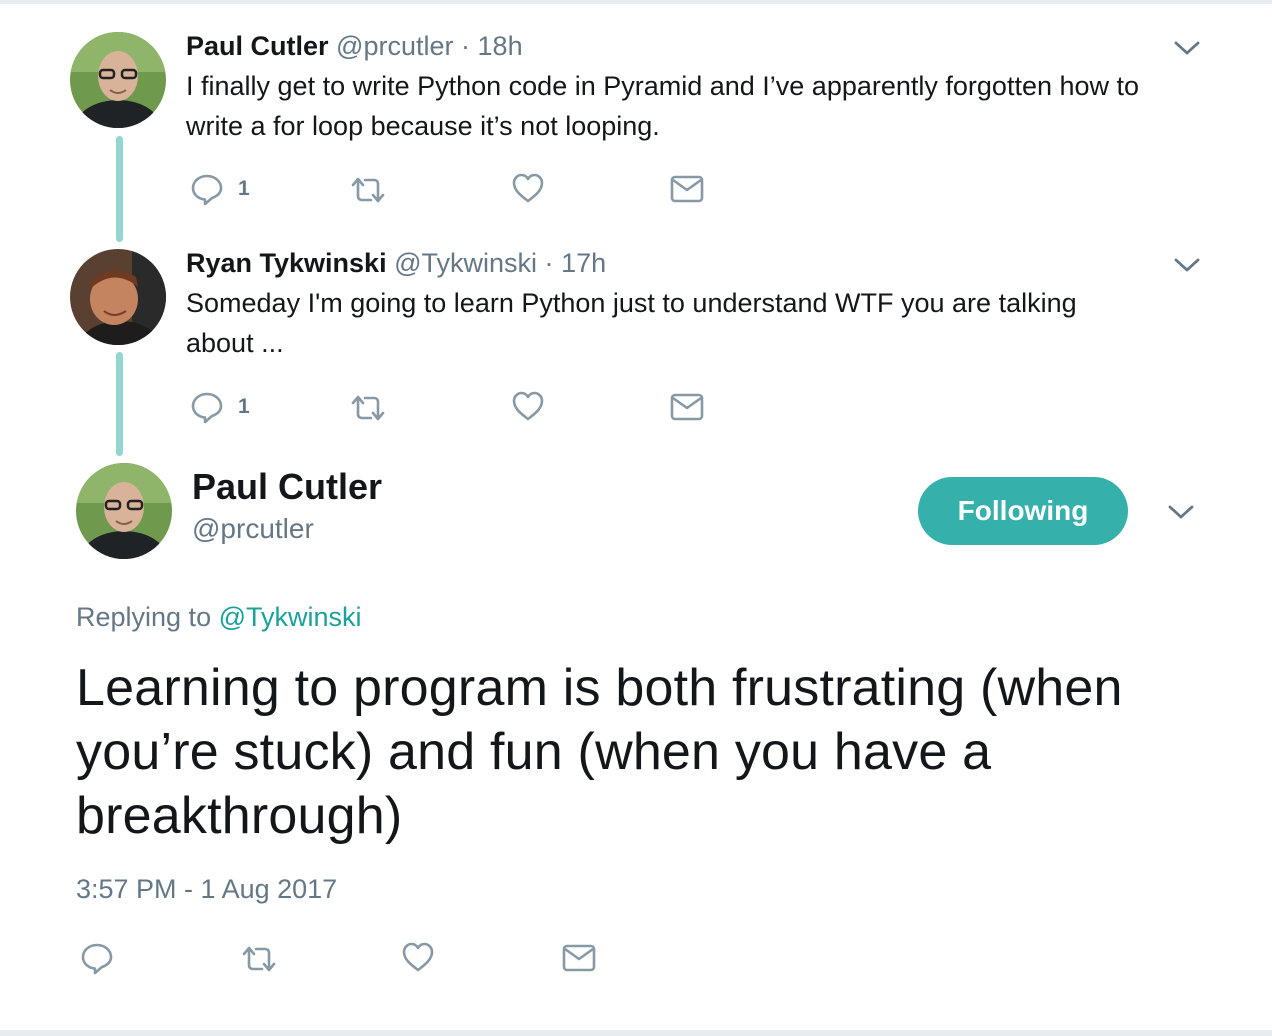  I want to click on author-handle: @prcutler, so click(394, 46).